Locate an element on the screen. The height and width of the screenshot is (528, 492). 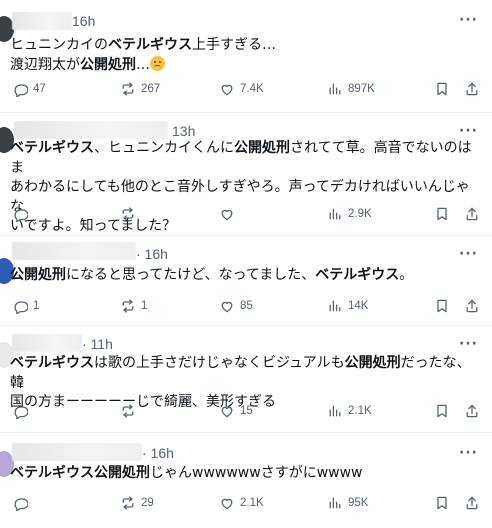
reply-button: 1 is located at coordinates (25, 306).